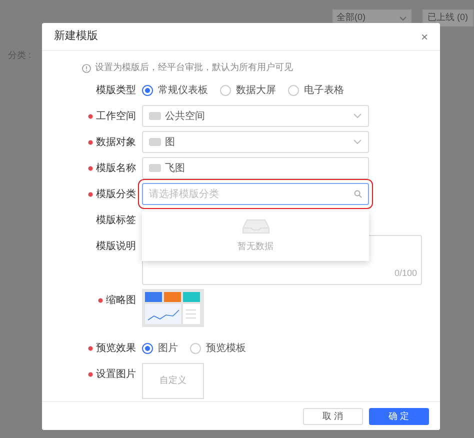 The width and height of the screenshot is (474, 438). Describe the element at coordinates (405, 273) in the screenshot. I see `character-counter: 0/100` at that location.